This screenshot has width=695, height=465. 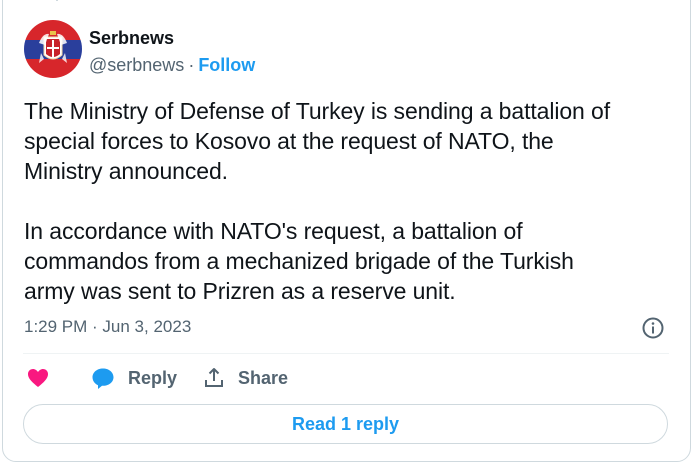 What do you see at coordinates (103, 378) in the screenshot?
I see `reply-bubble-icon` at bounding box center [103, 378].